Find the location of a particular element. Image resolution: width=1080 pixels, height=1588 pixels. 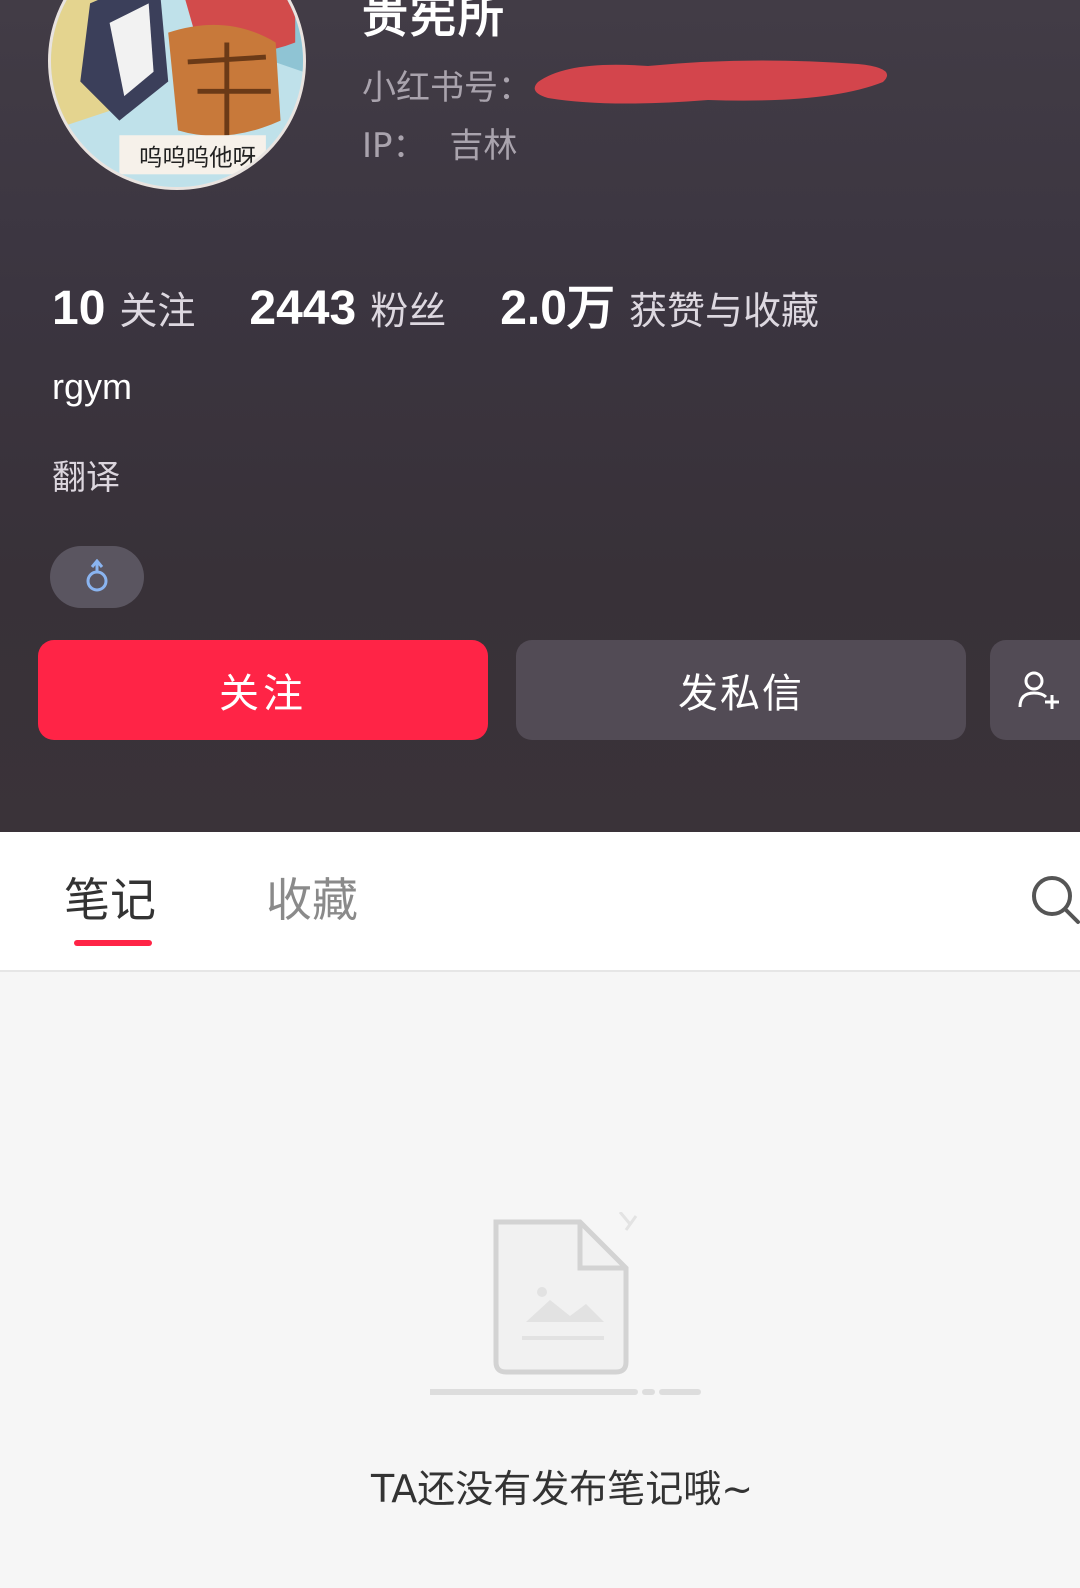

follow-button: 关注 is located at coordinates (263, 690).